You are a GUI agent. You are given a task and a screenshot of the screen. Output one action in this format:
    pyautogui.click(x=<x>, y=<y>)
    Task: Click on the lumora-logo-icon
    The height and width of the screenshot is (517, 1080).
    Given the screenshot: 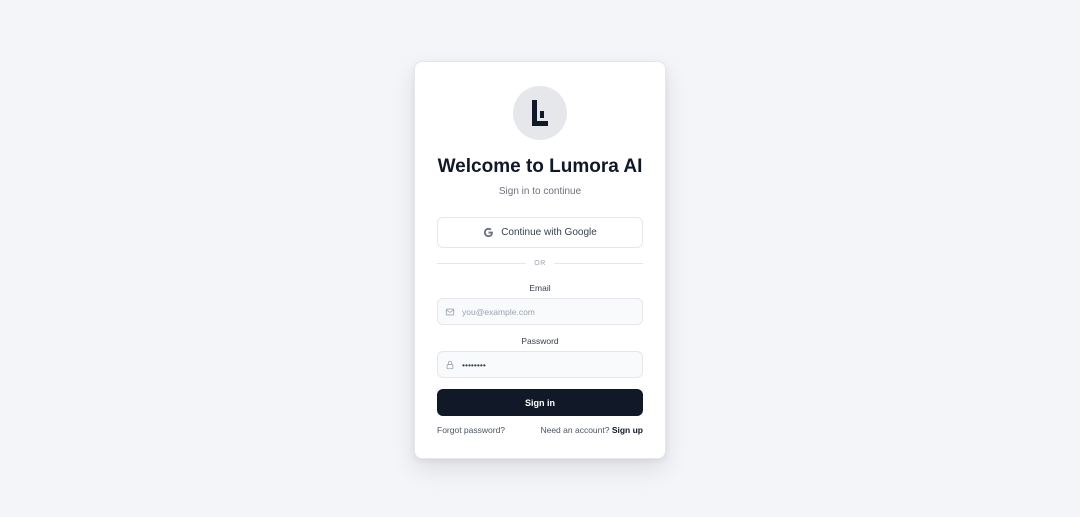 What is the action you would take?
    pyautogui.click(x=540, y=113)
    